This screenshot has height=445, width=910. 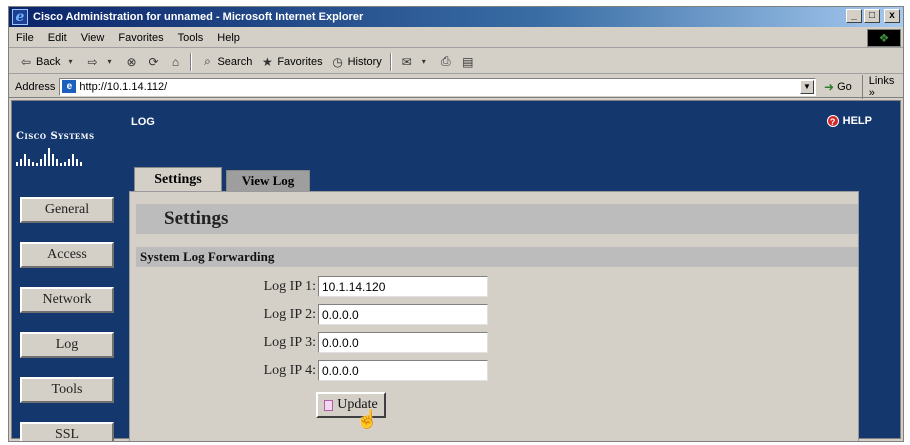 What do you see at coordinates (882, 86) in the screenshot?
I see `links-button: Links »` at bounding box center [882, 86].